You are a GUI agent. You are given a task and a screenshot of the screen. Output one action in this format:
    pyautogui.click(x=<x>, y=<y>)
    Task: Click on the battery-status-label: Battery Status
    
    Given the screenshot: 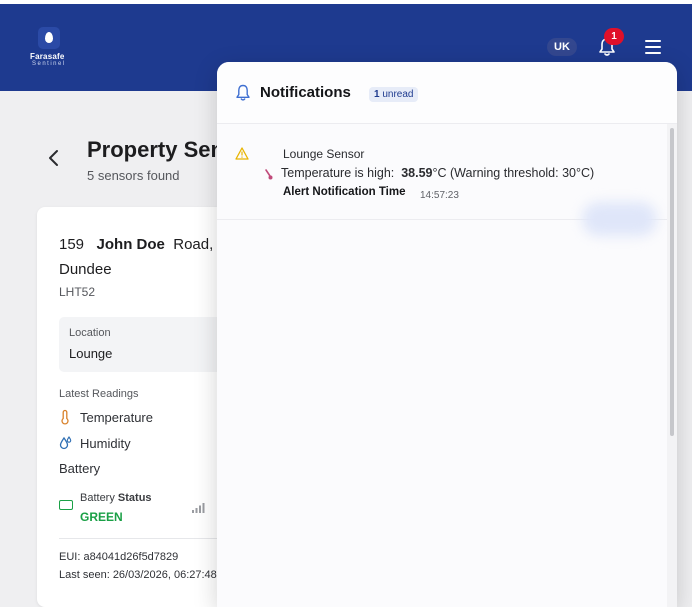 What is the action you would take?
    pyautogui.click(x=116, y=498)
    